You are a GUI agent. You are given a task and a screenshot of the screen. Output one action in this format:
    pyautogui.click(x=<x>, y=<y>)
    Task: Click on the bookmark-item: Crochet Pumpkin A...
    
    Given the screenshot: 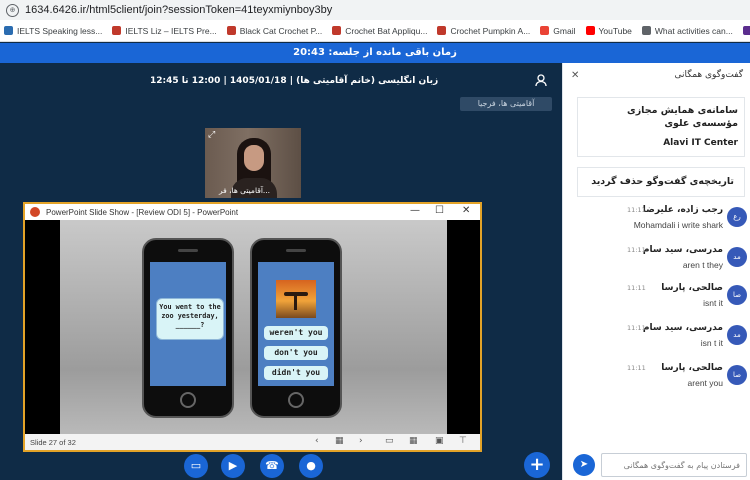 What is the action you would take?
    pyautogui.click(x=483, y=31)
    